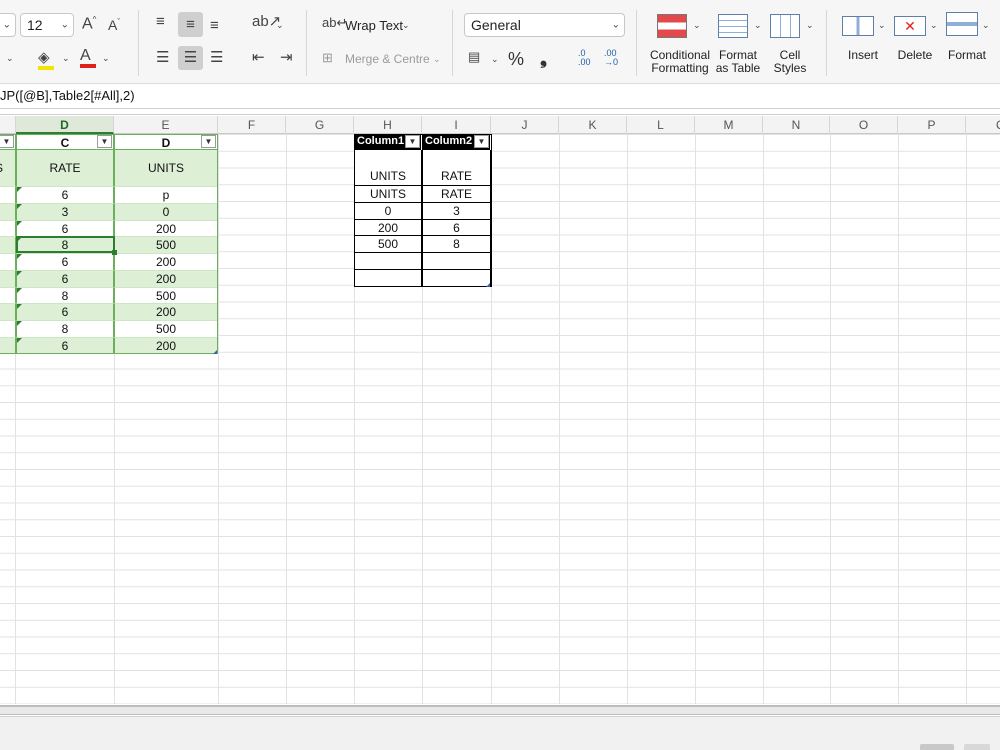 This screenshot has height=750, width=1000. I want to click on cell-styles-label: Cell Styles, so click(790, 62).